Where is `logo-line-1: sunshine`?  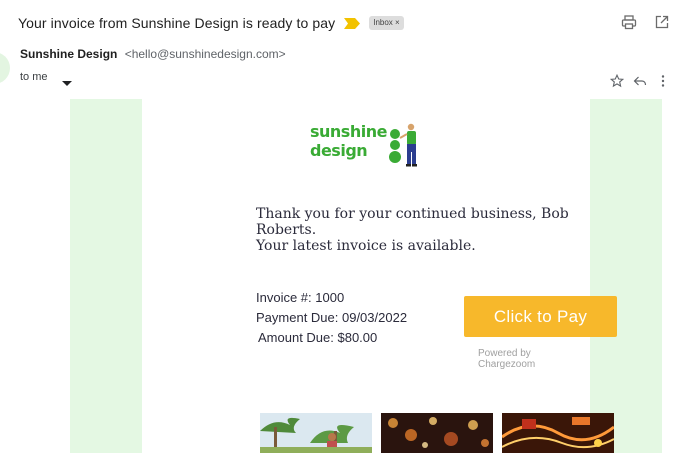 logo-line-1: sunshine is located at coordinates (348, 131).